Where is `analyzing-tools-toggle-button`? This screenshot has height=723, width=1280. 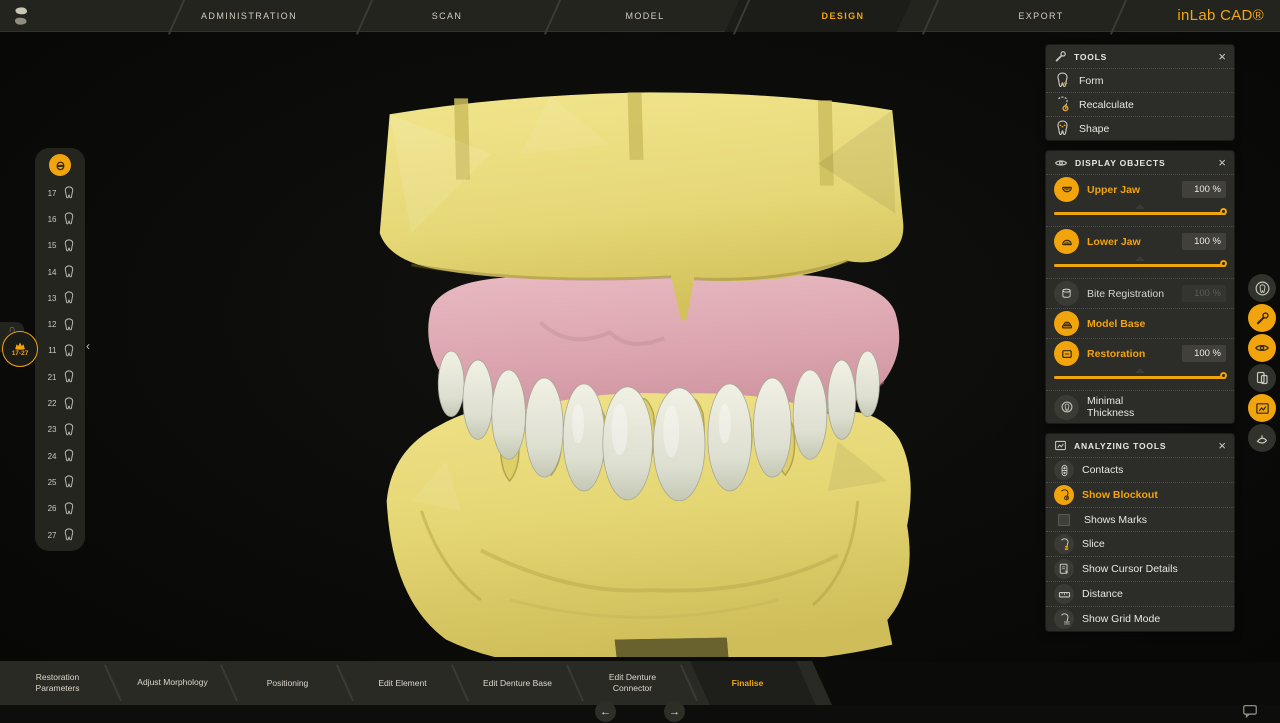
analyzing-tools-toggle-button is located at coordinates (1262, 408).